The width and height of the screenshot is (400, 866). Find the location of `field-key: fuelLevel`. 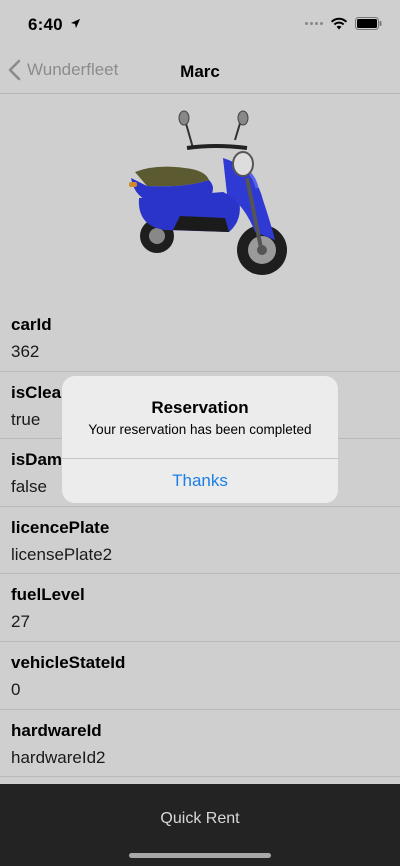

field-key: fuelLevel is located at coordinates (48, 595).